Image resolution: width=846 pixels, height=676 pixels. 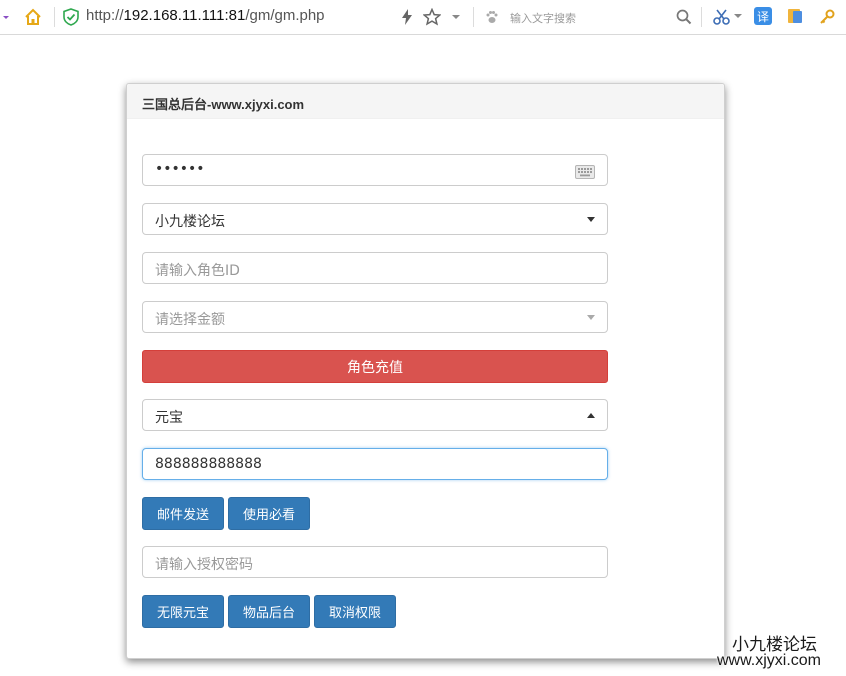 What do you see at coordinates (6, 17) in the screenshot?
I see `dropdown-arrow-icon` at bounding box center [6, 17].